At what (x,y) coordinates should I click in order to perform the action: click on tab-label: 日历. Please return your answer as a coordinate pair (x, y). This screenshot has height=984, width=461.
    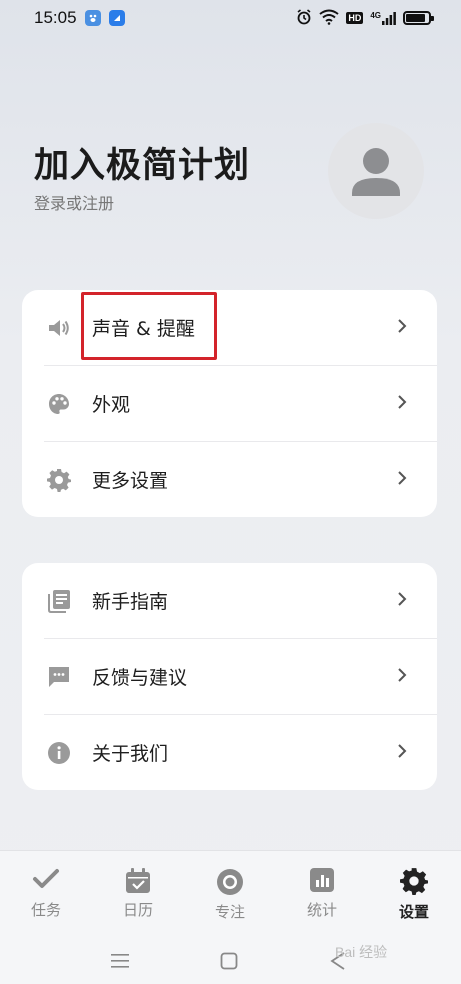
    Looking at the image, I should click on (137, 910).